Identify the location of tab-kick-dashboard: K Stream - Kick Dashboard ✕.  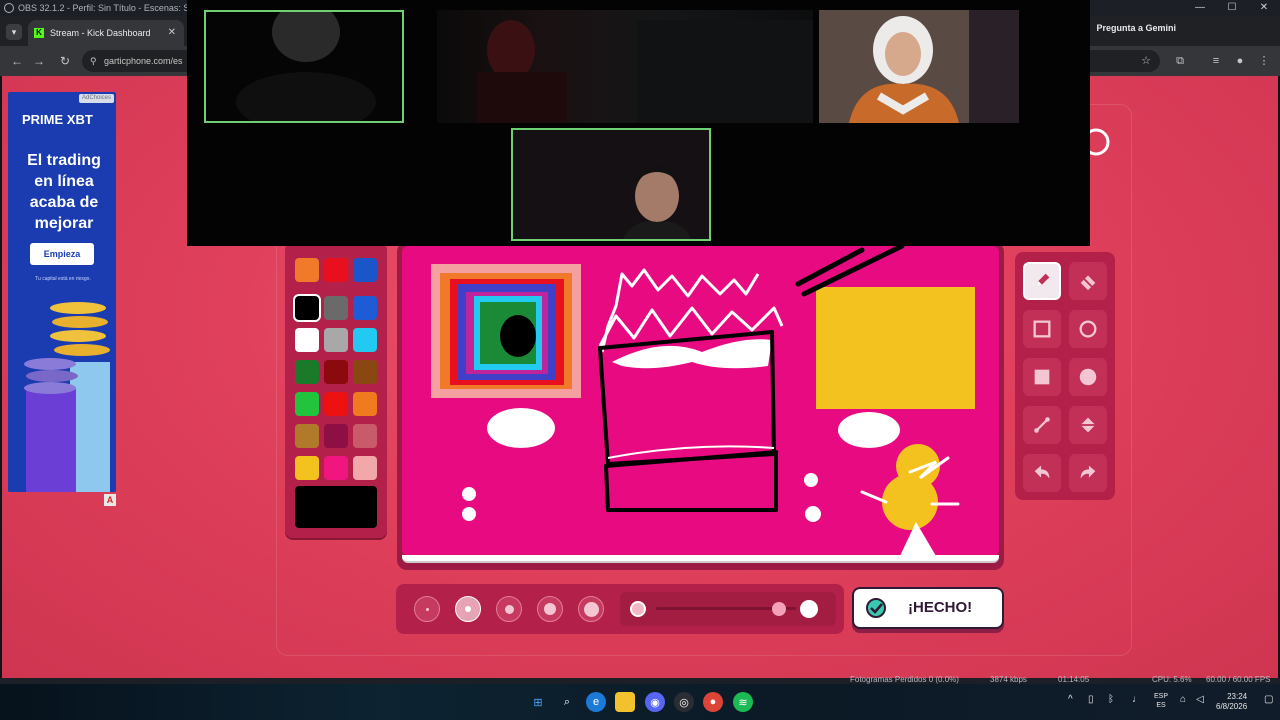
(106, 33).